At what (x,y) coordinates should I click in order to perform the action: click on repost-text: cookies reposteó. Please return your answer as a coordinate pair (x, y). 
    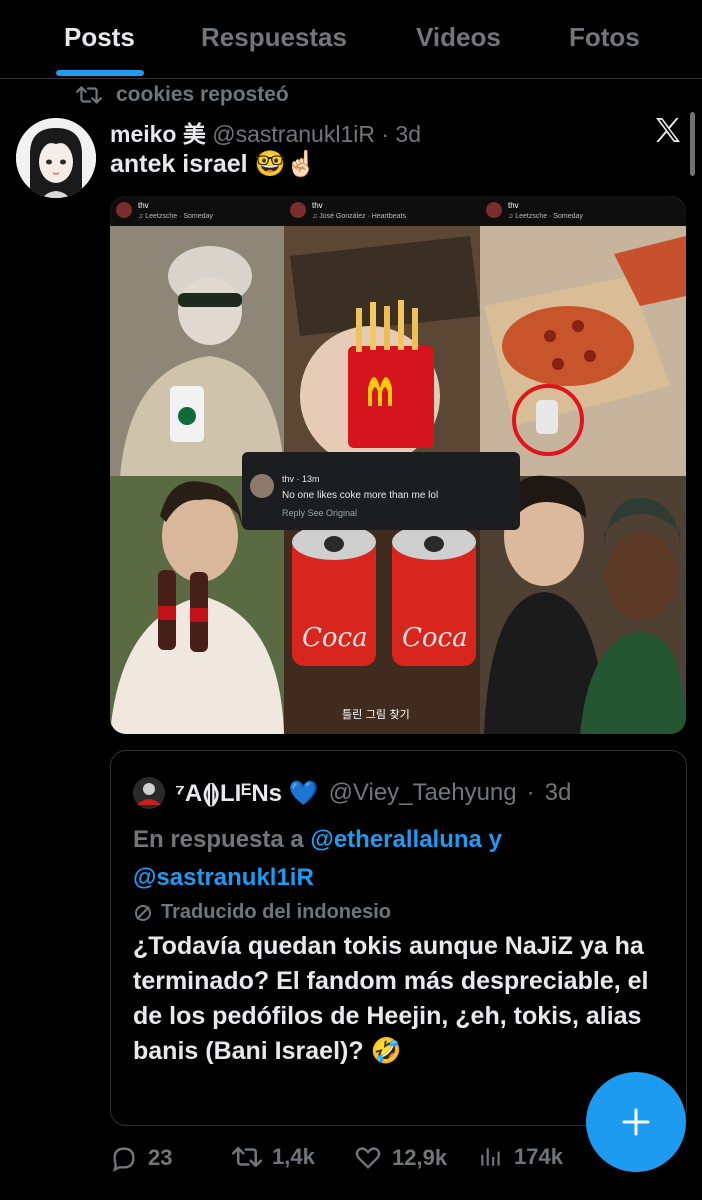
    Looking at the image, I should click on (202, 94).